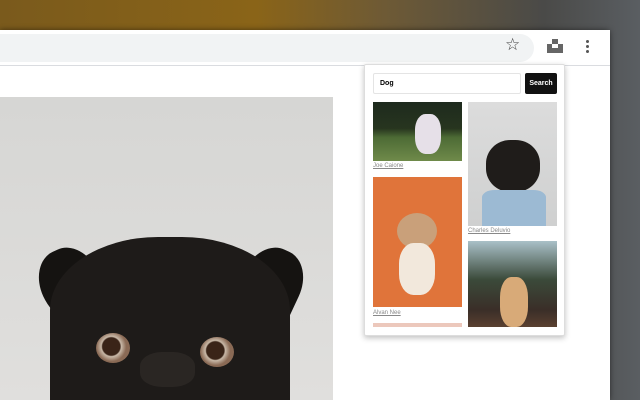 The width and height of the screenshot is (640, 400). I want to click on kebab-menu-icon, so click(587, 47).